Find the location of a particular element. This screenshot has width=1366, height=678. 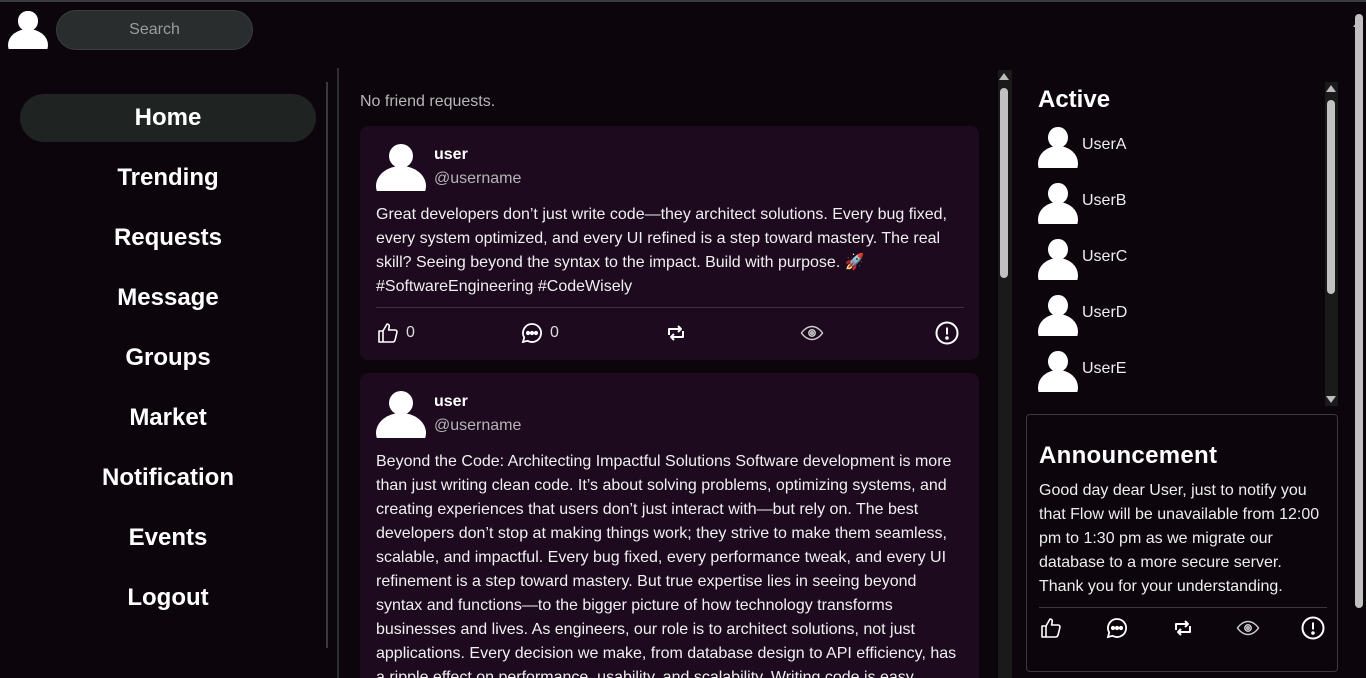

page-scrollbar is located at coordinates (1359, 311).